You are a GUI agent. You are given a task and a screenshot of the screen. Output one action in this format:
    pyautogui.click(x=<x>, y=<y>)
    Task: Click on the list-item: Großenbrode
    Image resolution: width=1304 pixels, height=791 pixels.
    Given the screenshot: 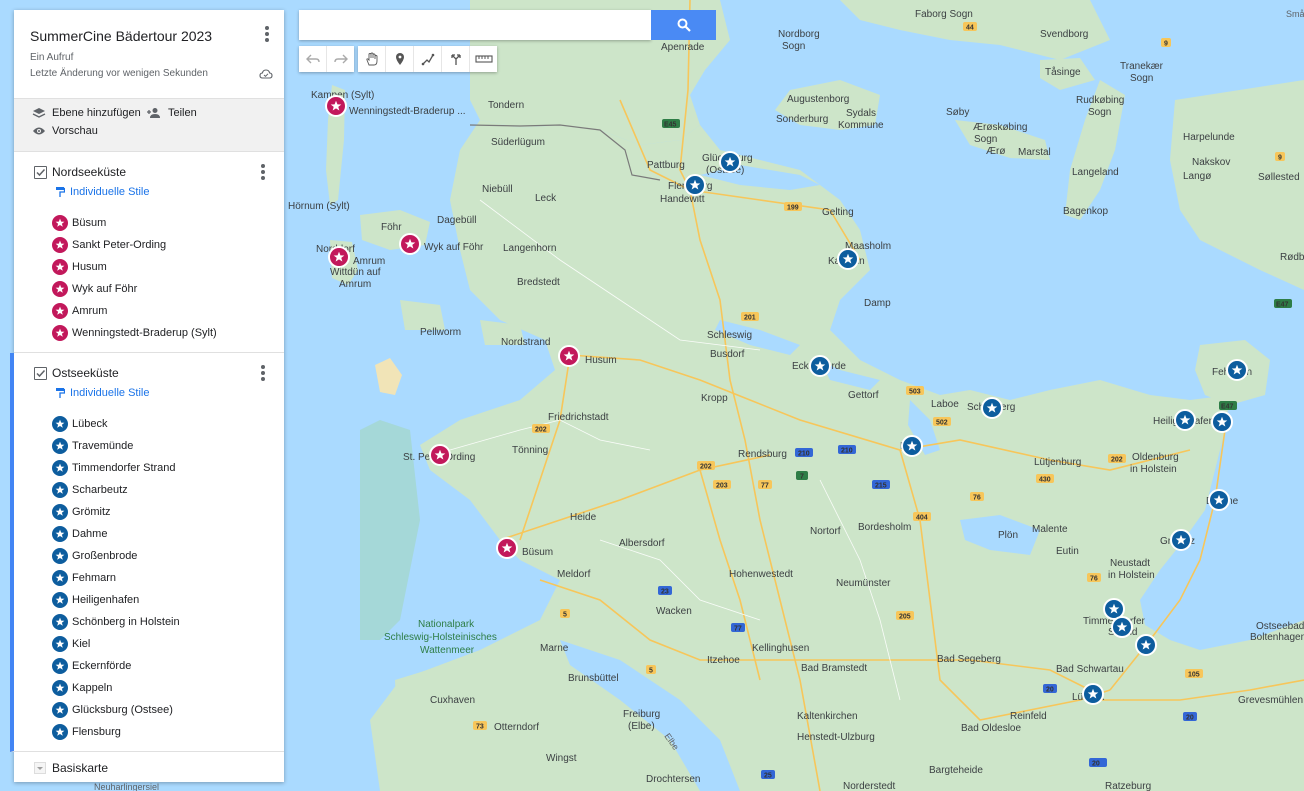 What is the action you would take?
    pyautogui.click(x=149, y=556)
    